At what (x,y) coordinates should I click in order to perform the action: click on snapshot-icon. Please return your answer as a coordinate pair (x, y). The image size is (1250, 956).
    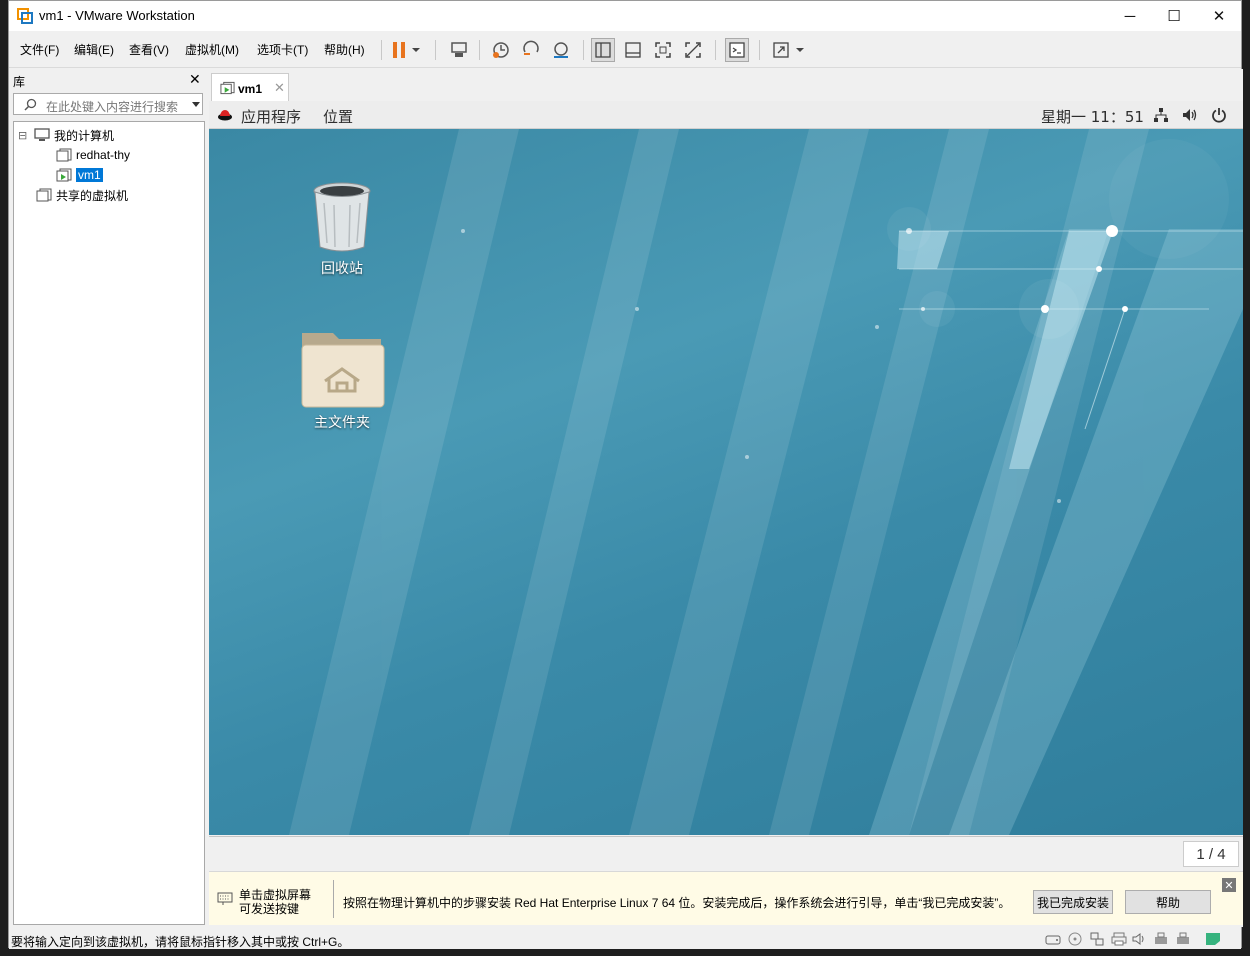
    Looking at the image, I should click on (501, 50).